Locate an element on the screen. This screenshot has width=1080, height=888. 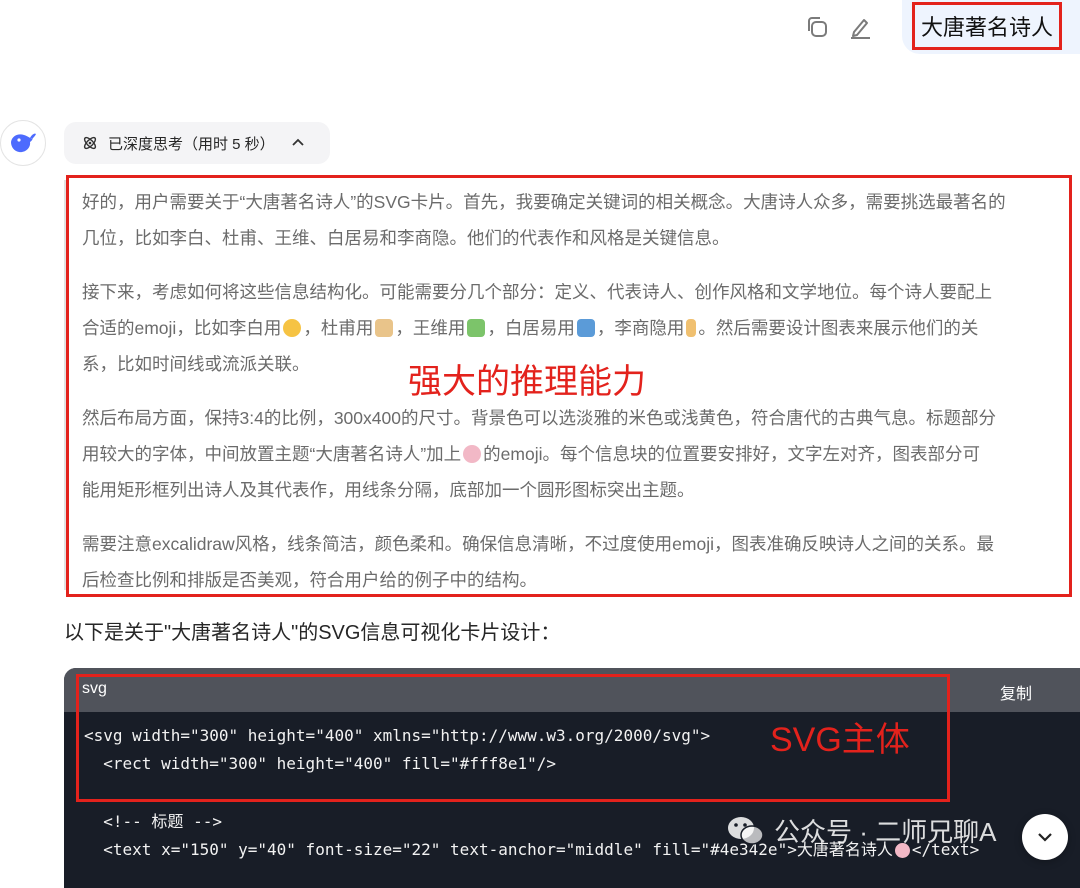
deep-thinking-toggle: 已深度思考（用时 5 秒） is located at coordinates (197, 143).